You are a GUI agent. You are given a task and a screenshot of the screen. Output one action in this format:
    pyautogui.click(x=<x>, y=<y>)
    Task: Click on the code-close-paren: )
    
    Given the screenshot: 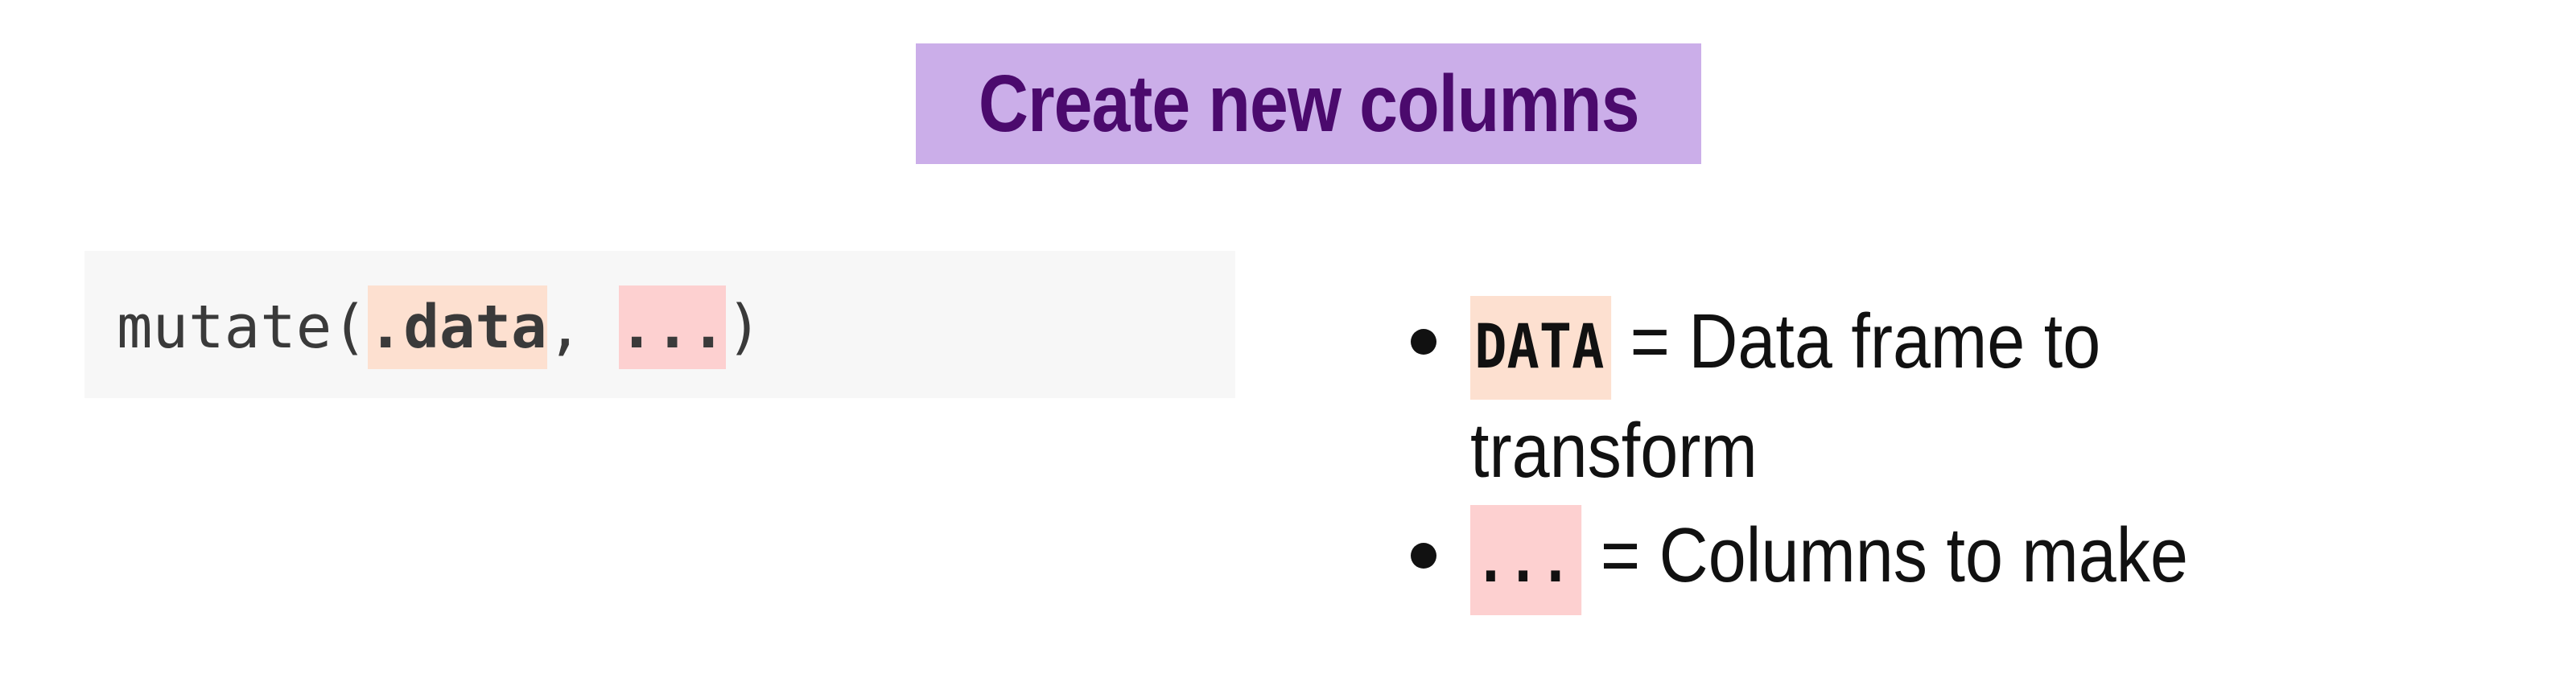 What is the action you would take?
    pyautogui.click(x=744, y=327)
    